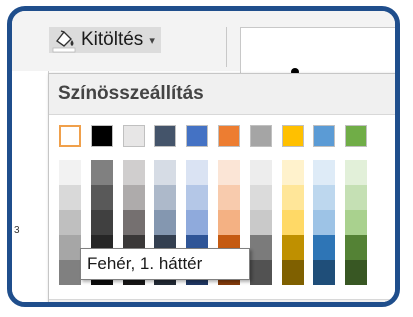  I want to click on theme-color-swatch-selected, so click(70, 136).